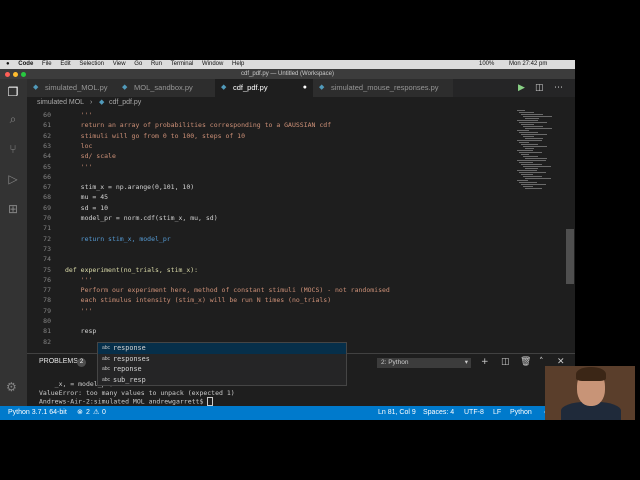 The image size is (640, 480). What do you see at coordinates (47, 248) in the screenshot?
I see `line-number: 73` at bounding box center [47, 248].